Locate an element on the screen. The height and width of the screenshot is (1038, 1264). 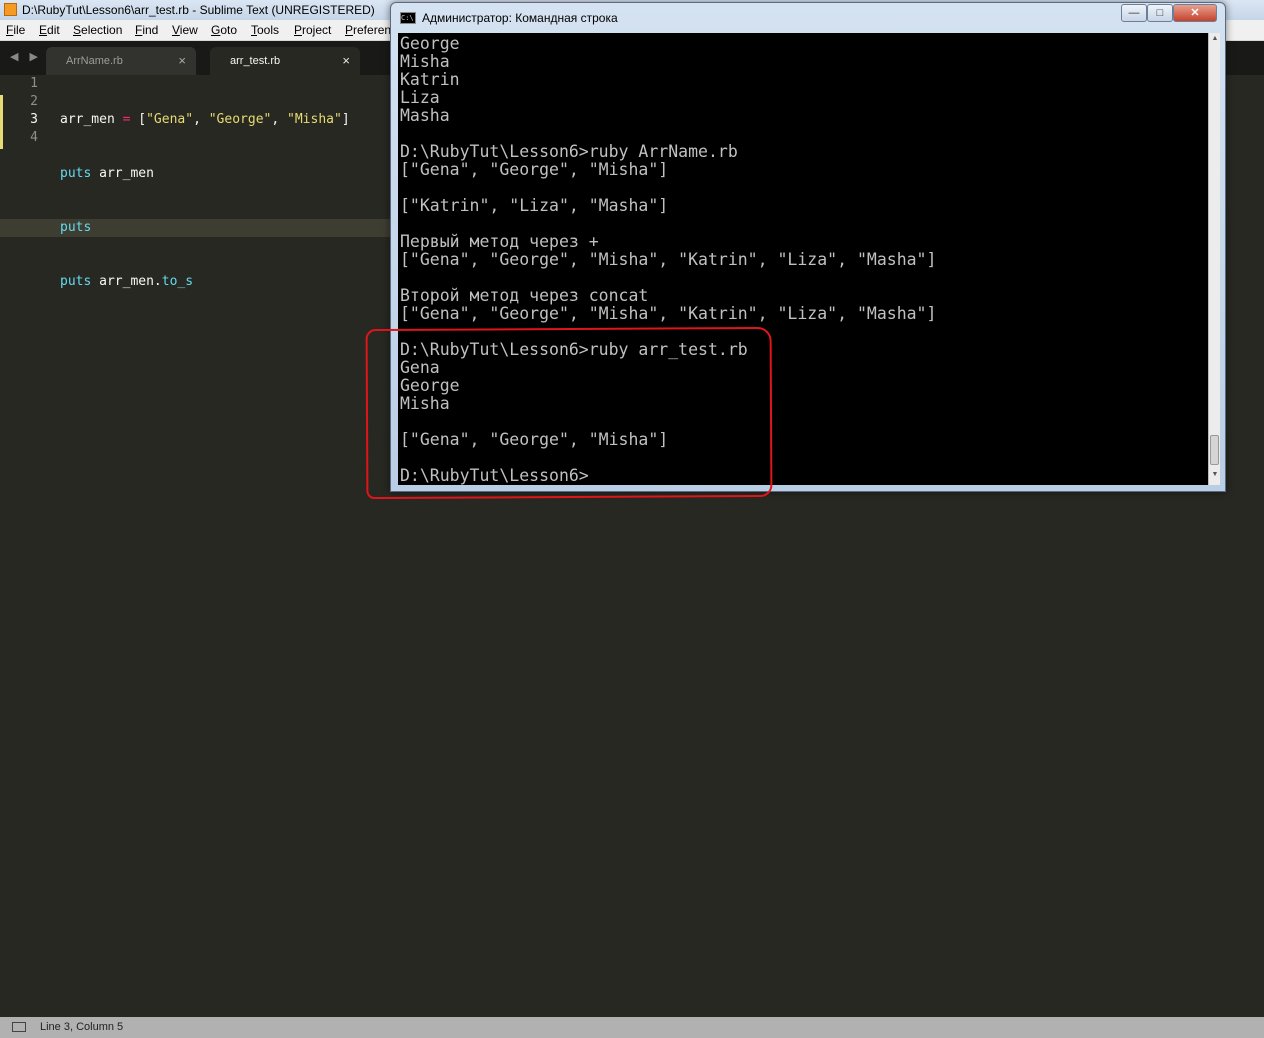
scroll-down-icon: ▼ is located at coordinates (1215, 477).